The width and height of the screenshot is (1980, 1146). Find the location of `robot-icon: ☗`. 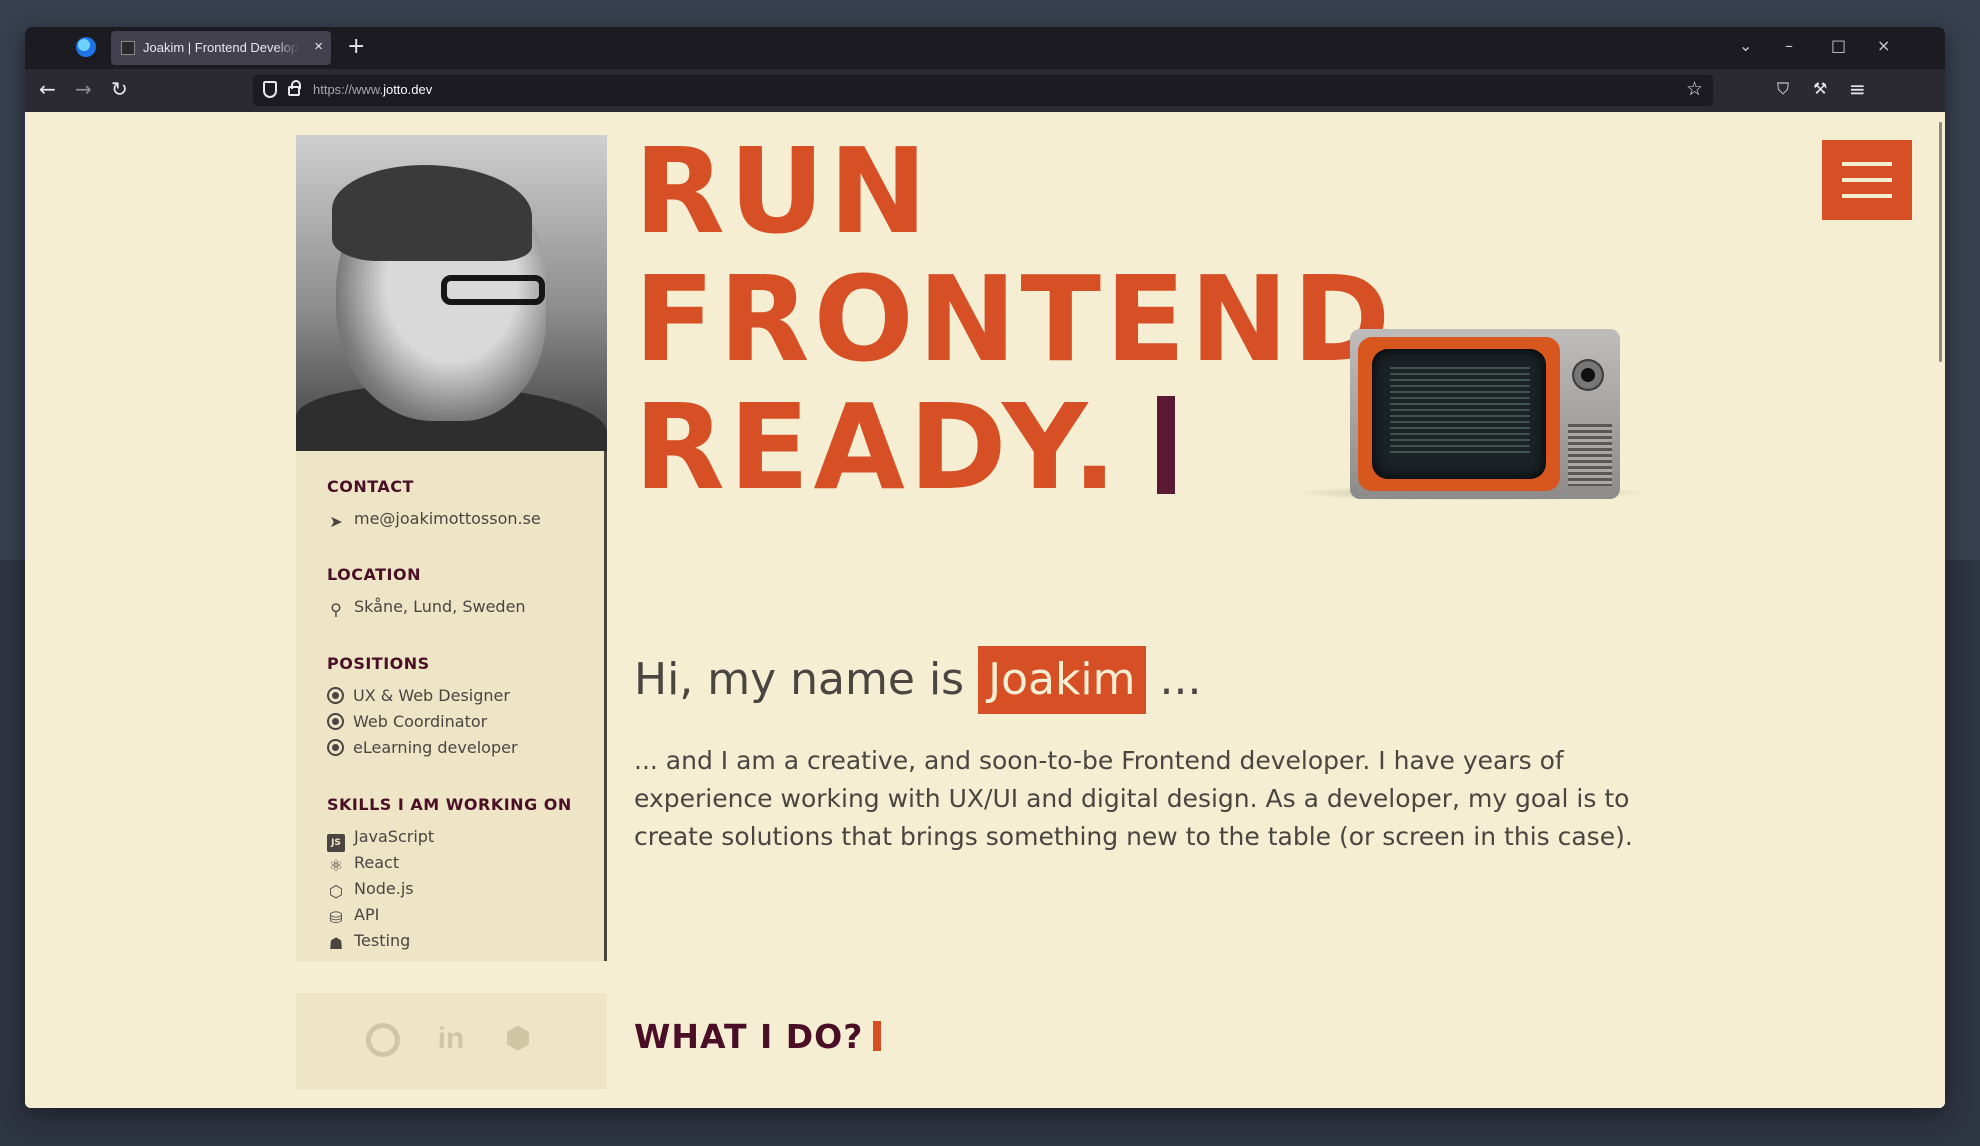

robot-icon: ☗ is located at coordinates (336, 943).